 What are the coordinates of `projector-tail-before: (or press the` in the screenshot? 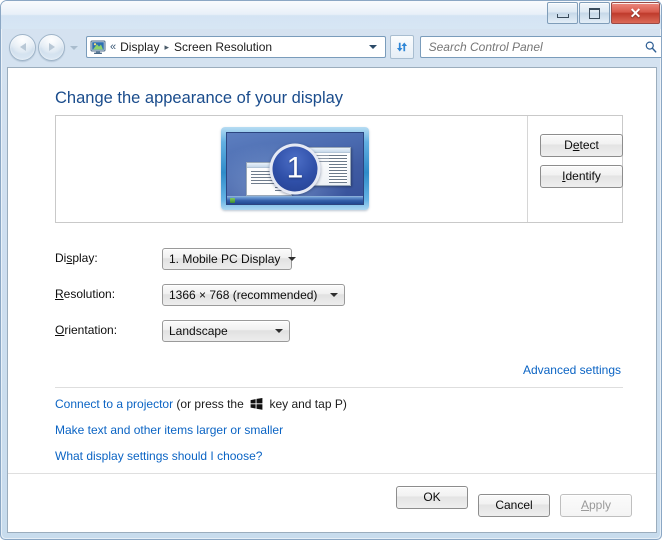 It's located at (210, 404).